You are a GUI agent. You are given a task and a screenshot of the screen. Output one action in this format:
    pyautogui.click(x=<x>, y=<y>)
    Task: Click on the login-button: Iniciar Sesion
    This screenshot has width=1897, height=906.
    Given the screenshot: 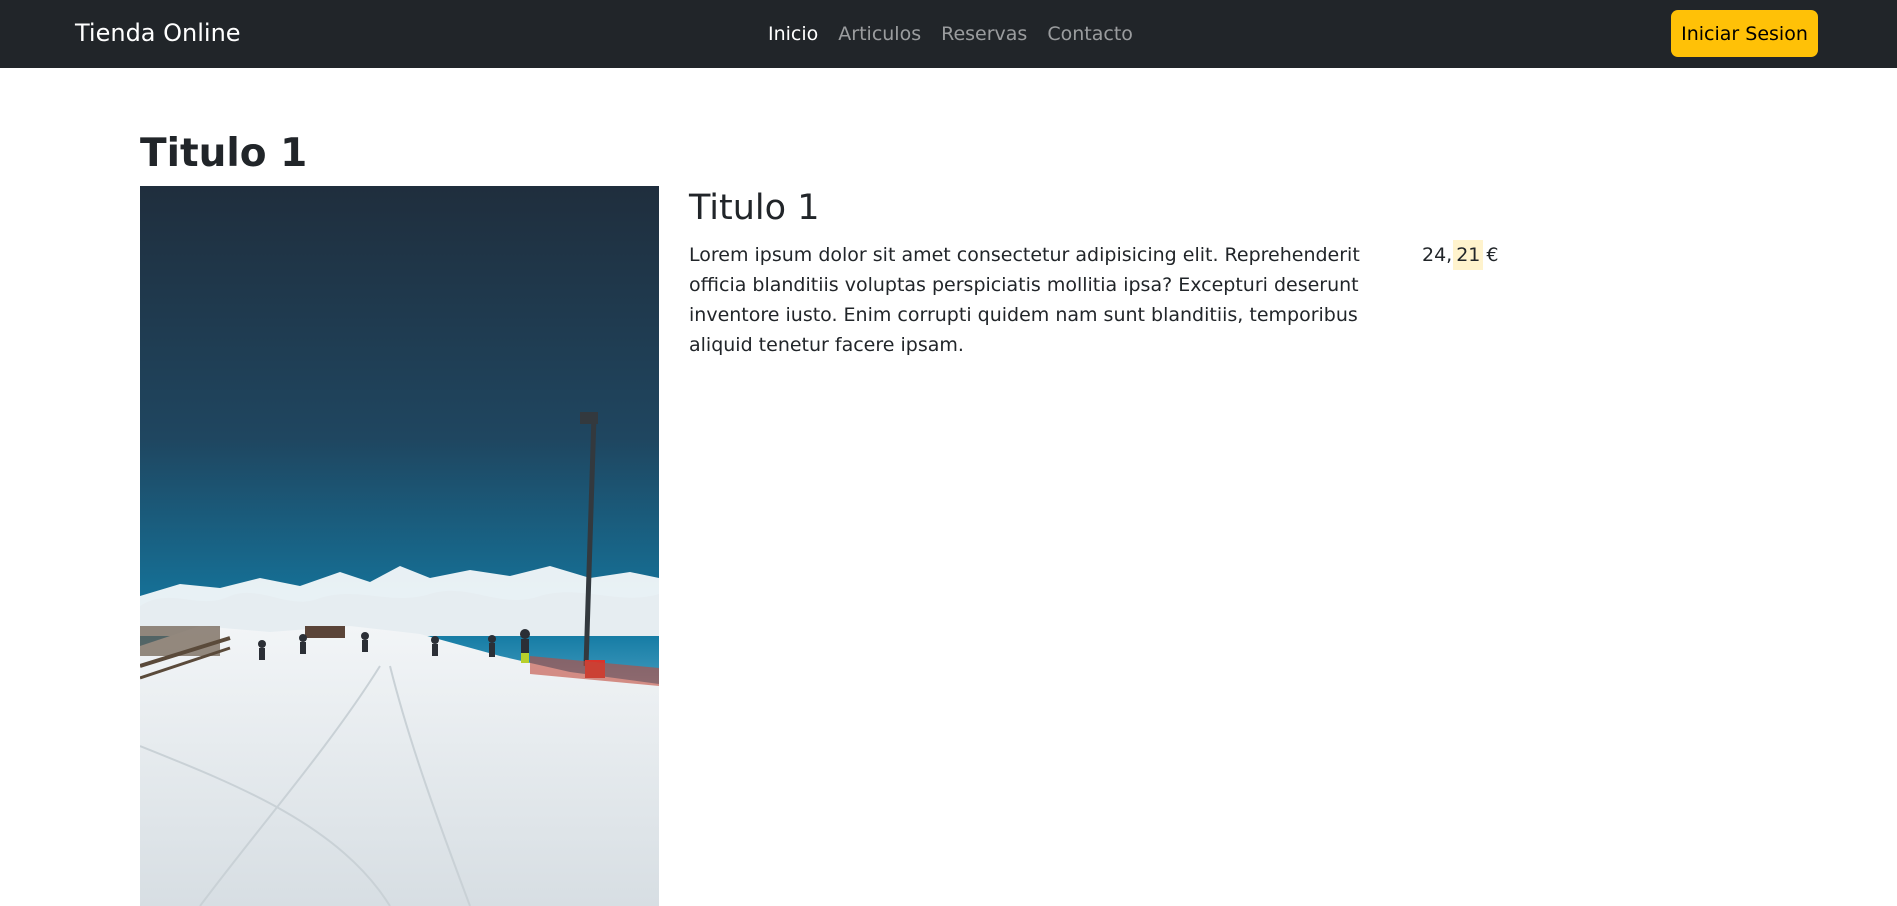 What is the action you would take?
    pyautogui.click(x=1744, y=33)
    